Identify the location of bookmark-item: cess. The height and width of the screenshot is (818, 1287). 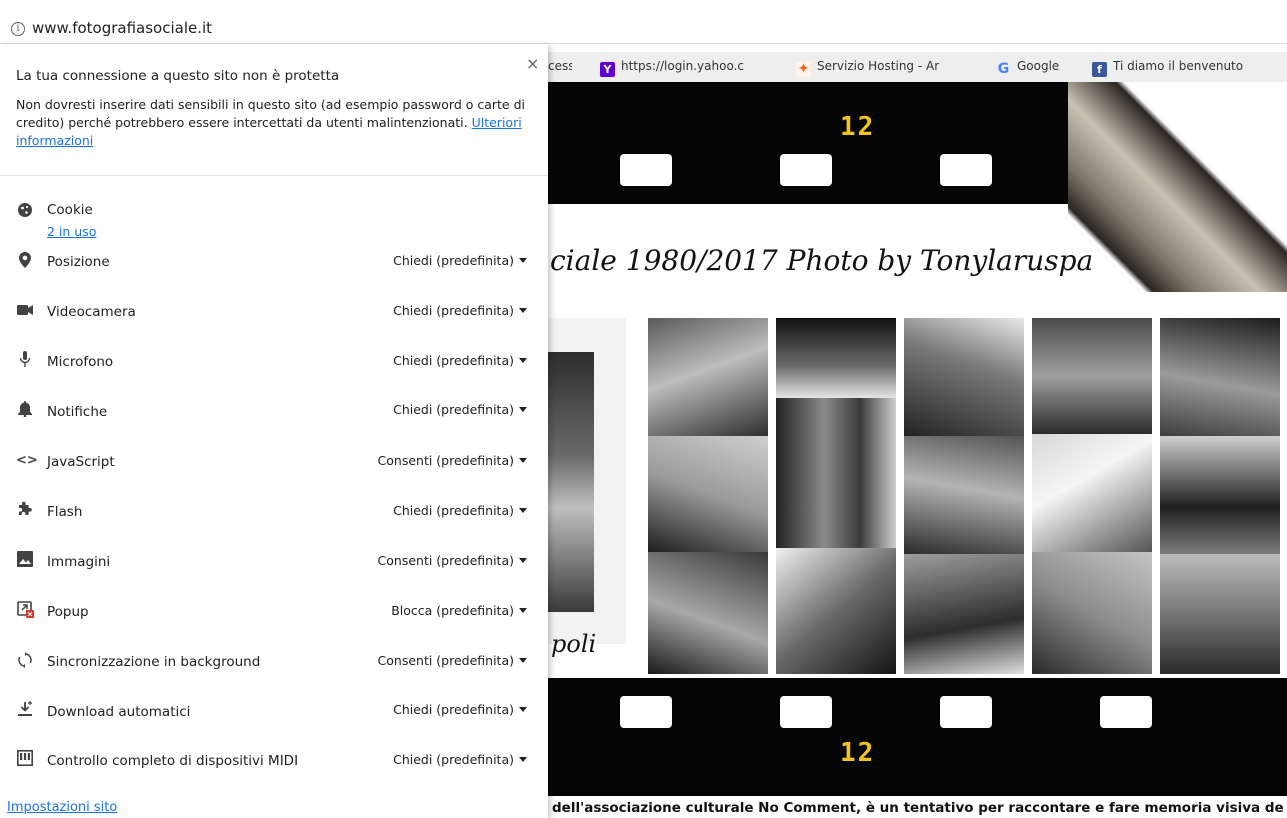
(560, 66).